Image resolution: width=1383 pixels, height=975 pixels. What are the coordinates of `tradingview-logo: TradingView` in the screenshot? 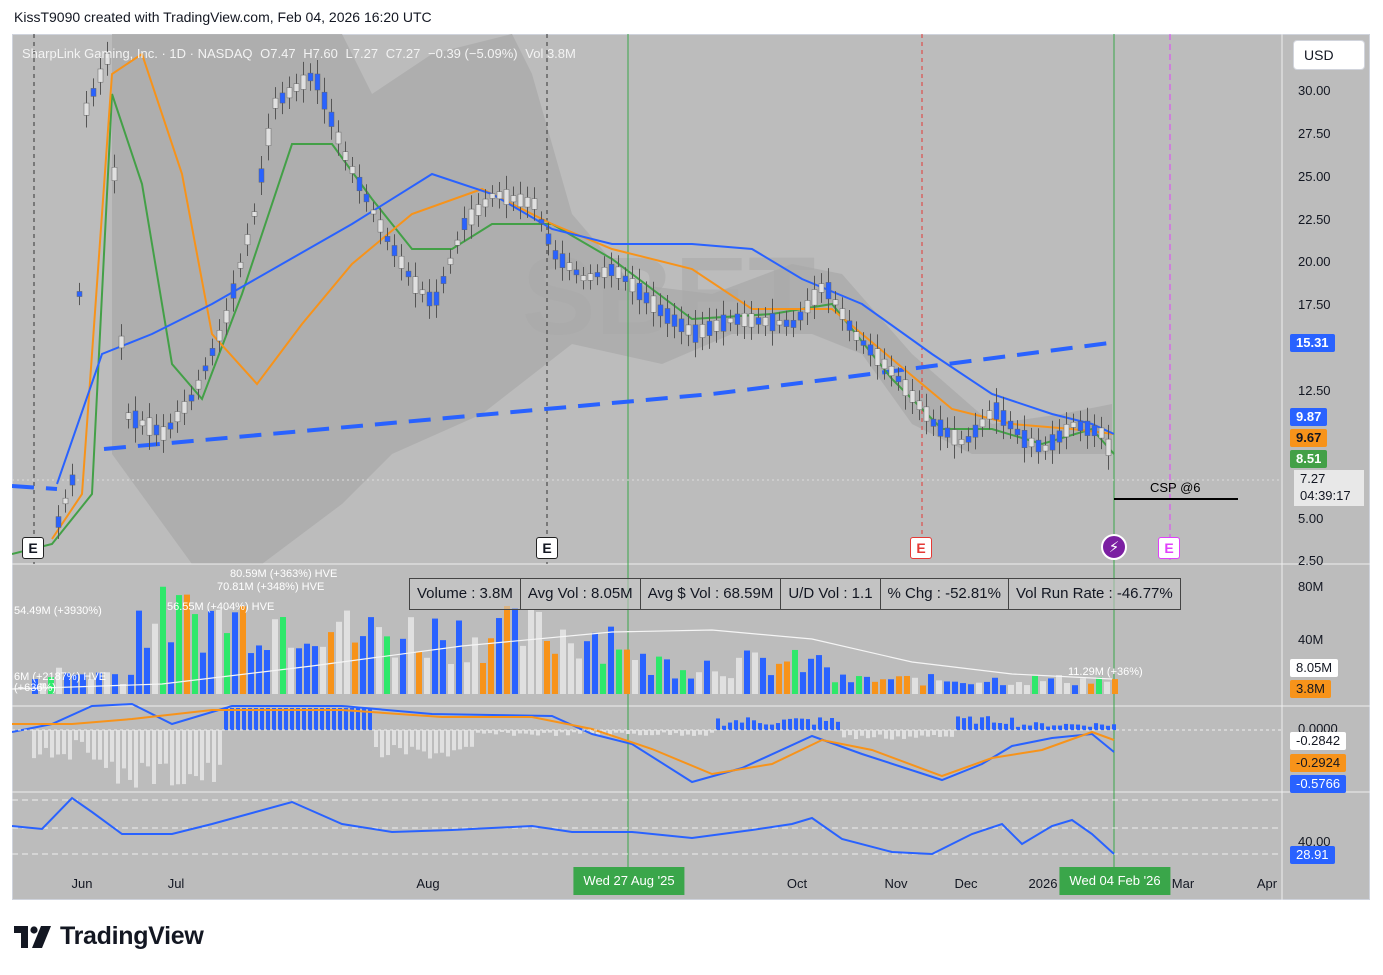 It's located at (109, 936).